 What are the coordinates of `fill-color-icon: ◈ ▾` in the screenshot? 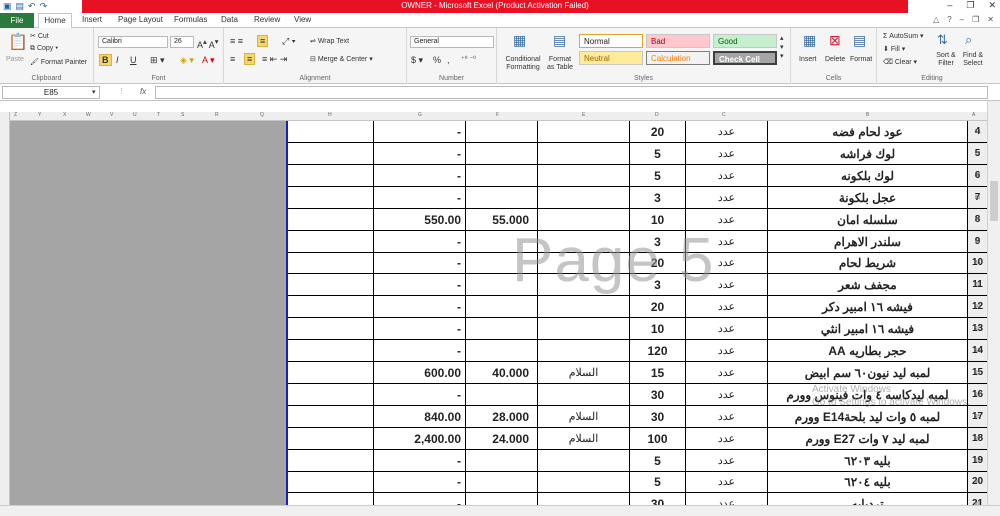 It's located at (187, 60).